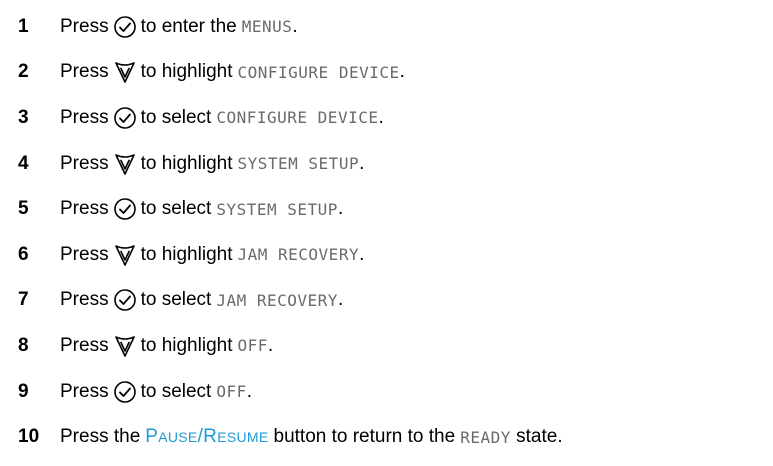 This screenshot has width=773, height=466. I want to click on step-8: 8 Press to highlight OFF., so click(393, 346).